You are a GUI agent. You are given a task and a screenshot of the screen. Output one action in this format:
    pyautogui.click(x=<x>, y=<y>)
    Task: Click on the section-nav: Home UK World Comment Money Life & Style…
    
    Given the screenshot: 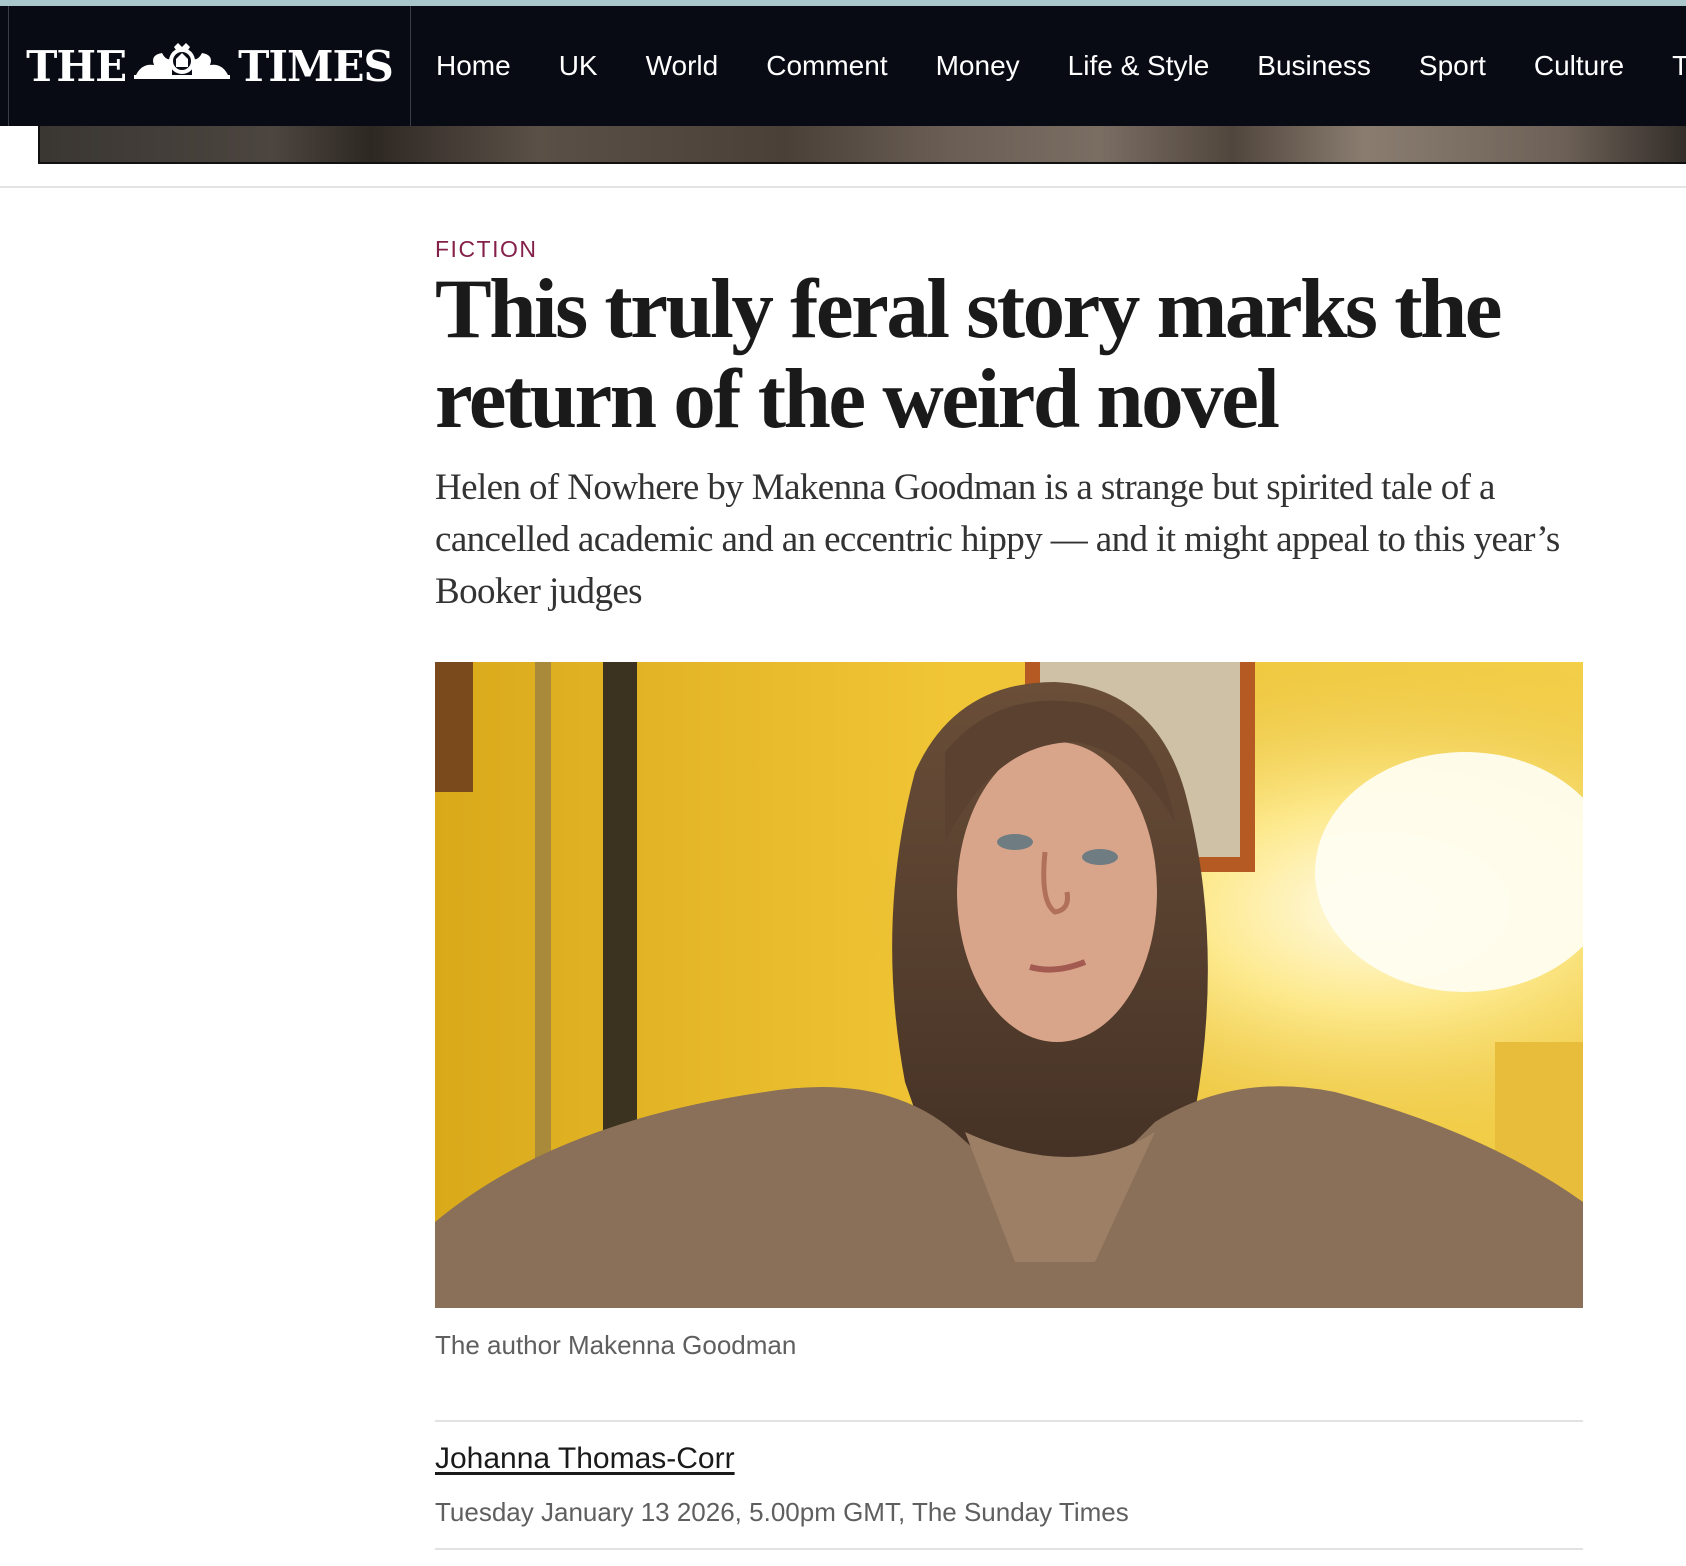 What is the action you would take?
    pyautogui.click(x=1049, y=66)
    